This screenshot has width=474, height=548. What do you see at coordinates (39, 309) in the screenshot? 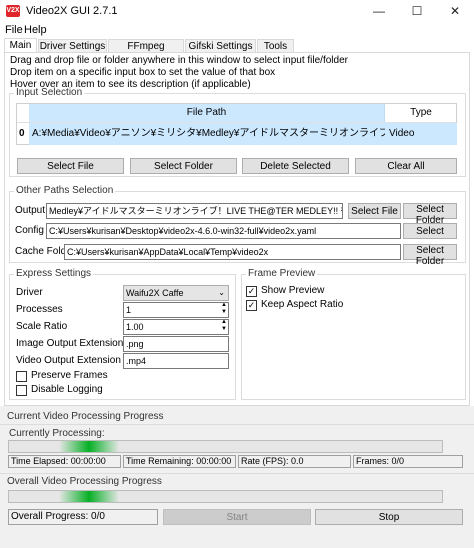
I see `processes-label: Processes` at bounding box center [39, 309].